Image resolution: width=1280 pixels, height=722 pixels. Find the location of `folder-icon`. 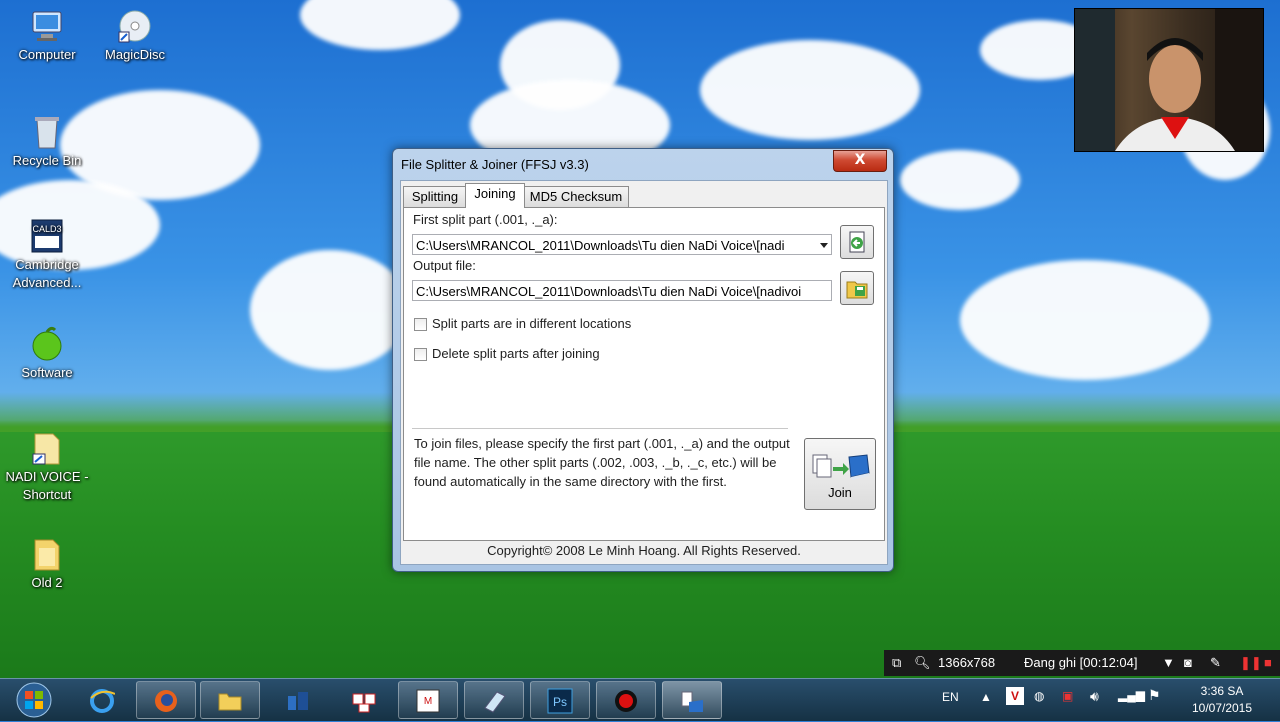

folder-icon is located at coordinates (47, 554).